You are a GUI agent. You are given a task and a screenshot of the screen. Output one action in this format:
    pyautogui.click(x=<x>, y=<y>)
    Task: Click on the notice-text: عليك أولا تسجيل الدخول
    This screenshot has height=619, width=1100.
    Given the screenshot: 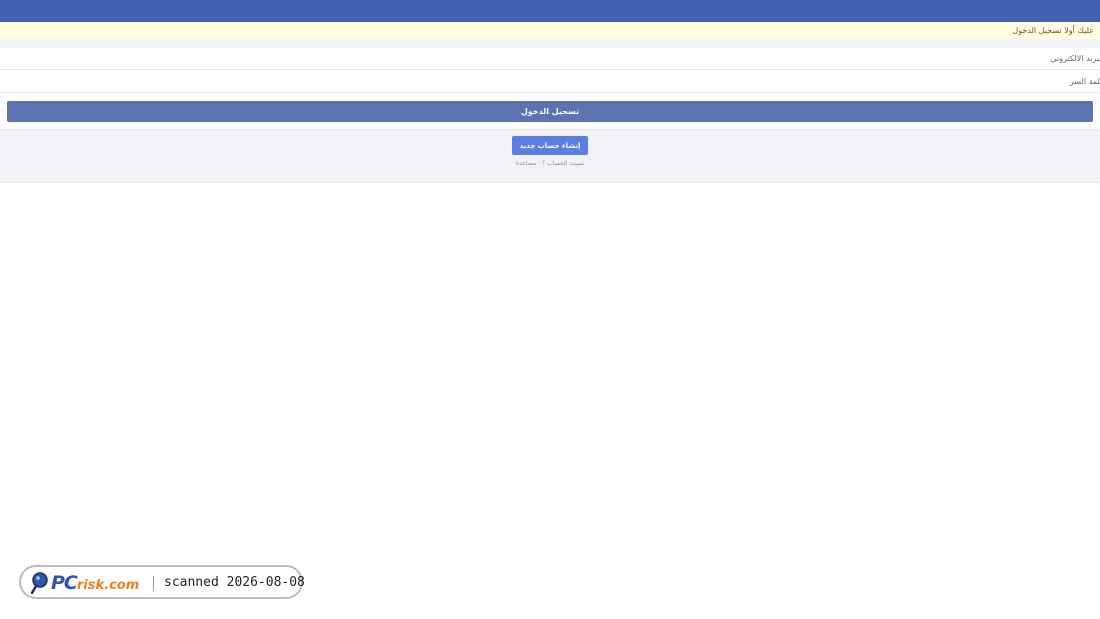 What is the action you would take?
    pyautogui.click(x=1053, y=30)
    